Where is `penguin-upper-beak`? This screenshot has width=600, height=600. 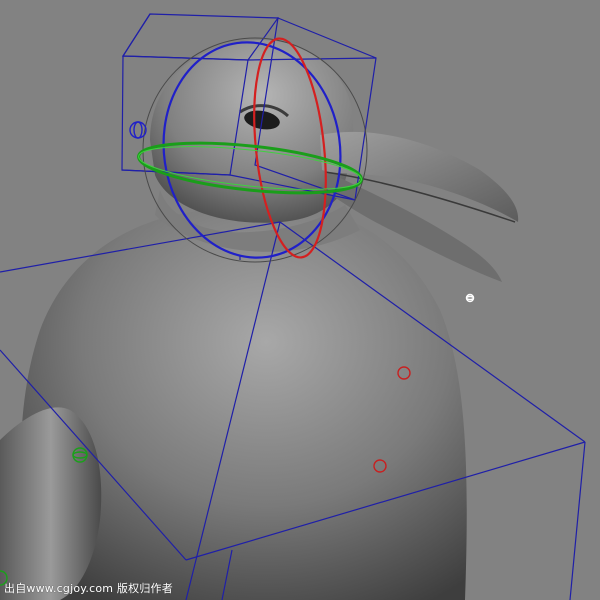 penguin-upper-beak is located at coordinates (419, 176).